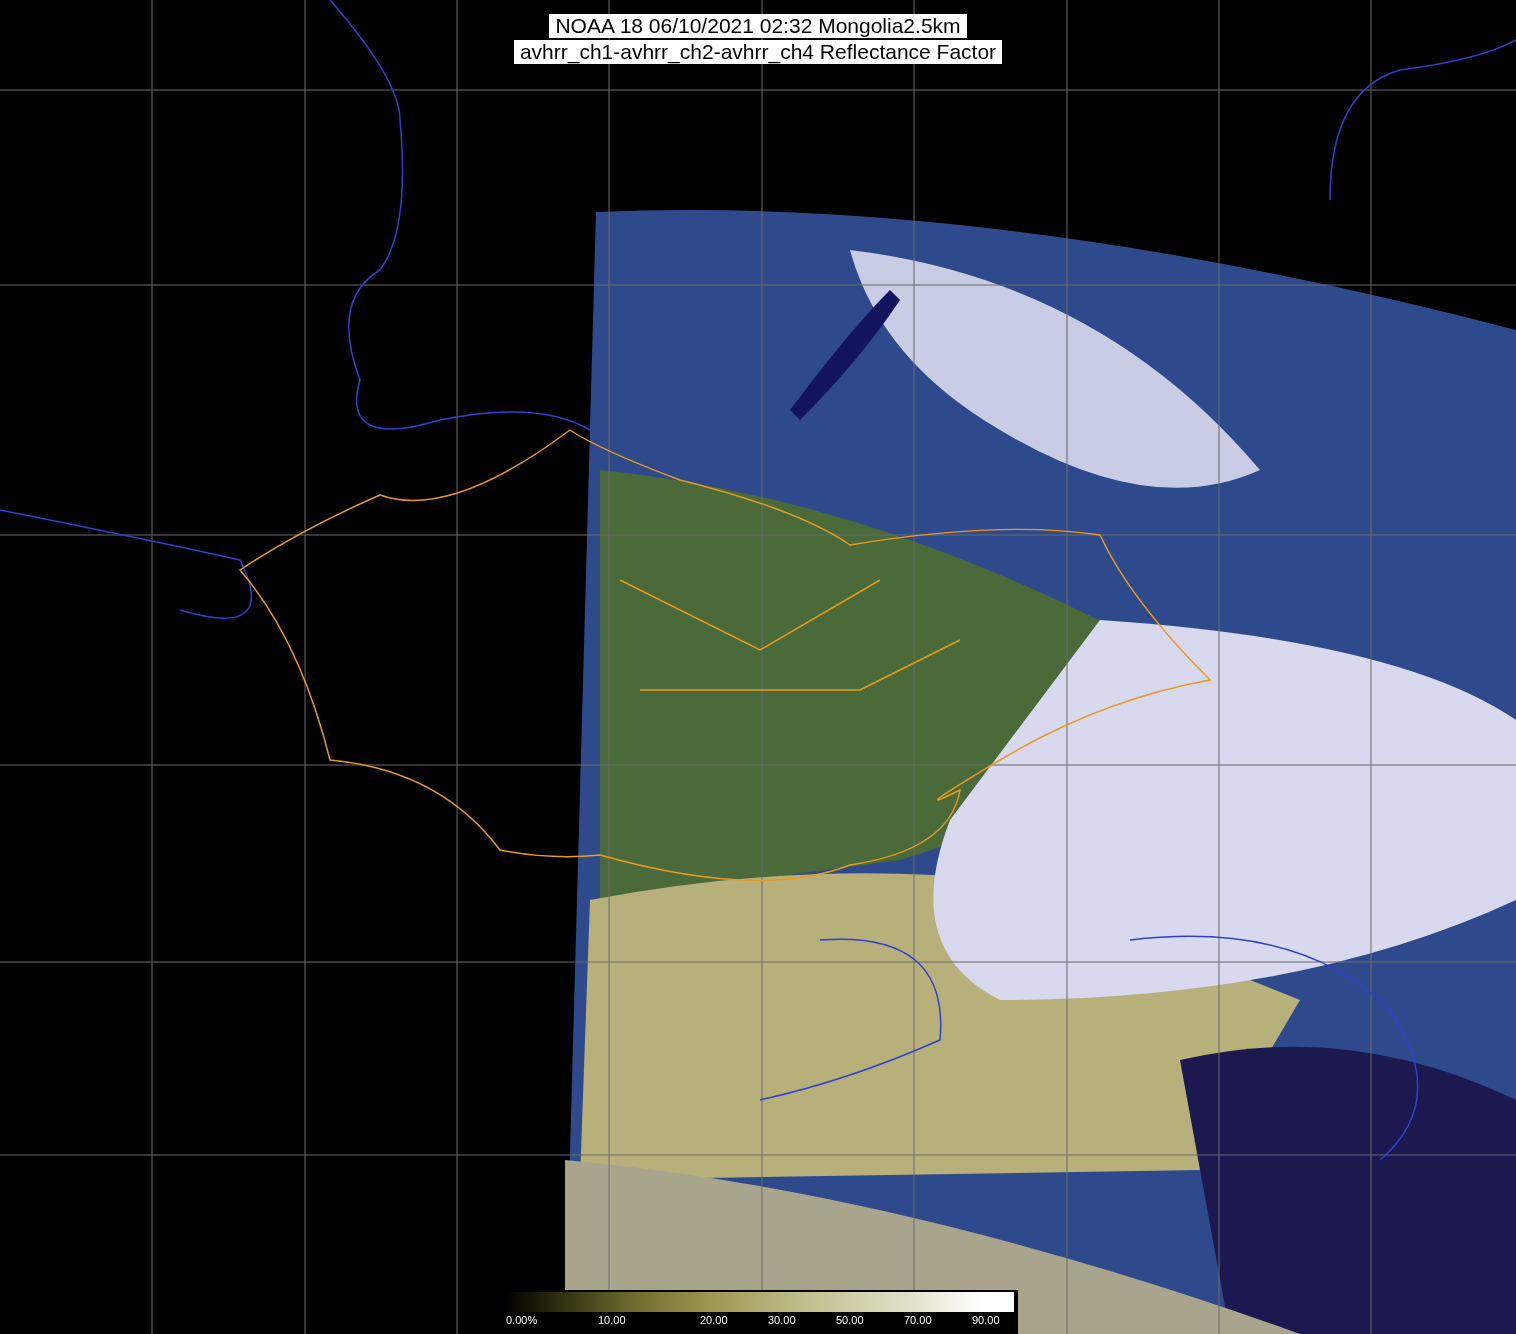 The width and height of the screenshot is (1516, 1334). I want to click on scale-label: 10.00, so click(612, 1320).